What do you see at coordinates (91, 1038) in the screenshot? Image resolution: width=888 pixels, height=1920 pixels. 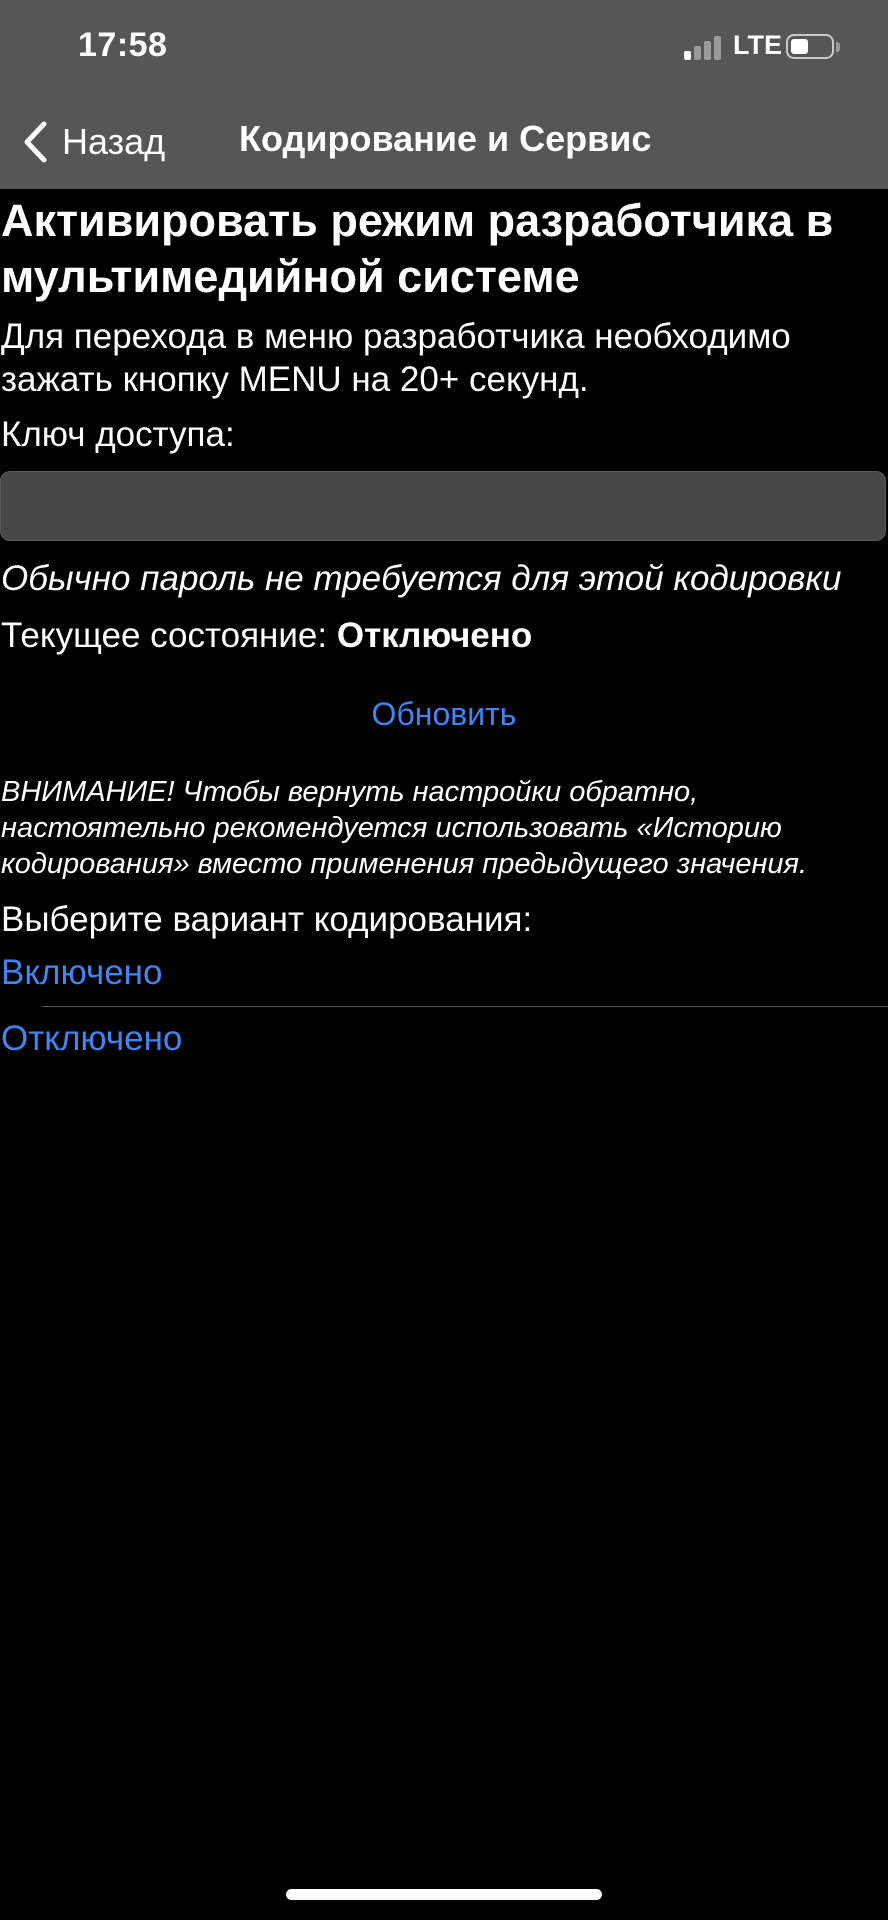 I see `option-disabled: Отключено` at bounding box center [91, 1038].